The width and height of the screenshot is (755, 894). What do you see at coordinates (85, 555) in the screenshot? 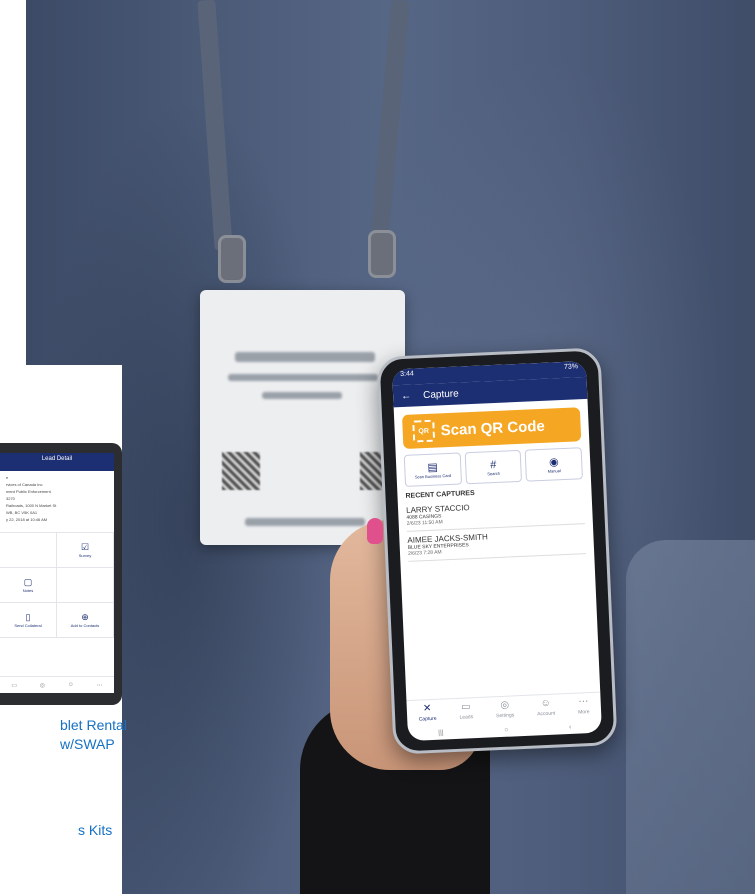
I see `action-label: Survey` at bounding box center [85, 555].